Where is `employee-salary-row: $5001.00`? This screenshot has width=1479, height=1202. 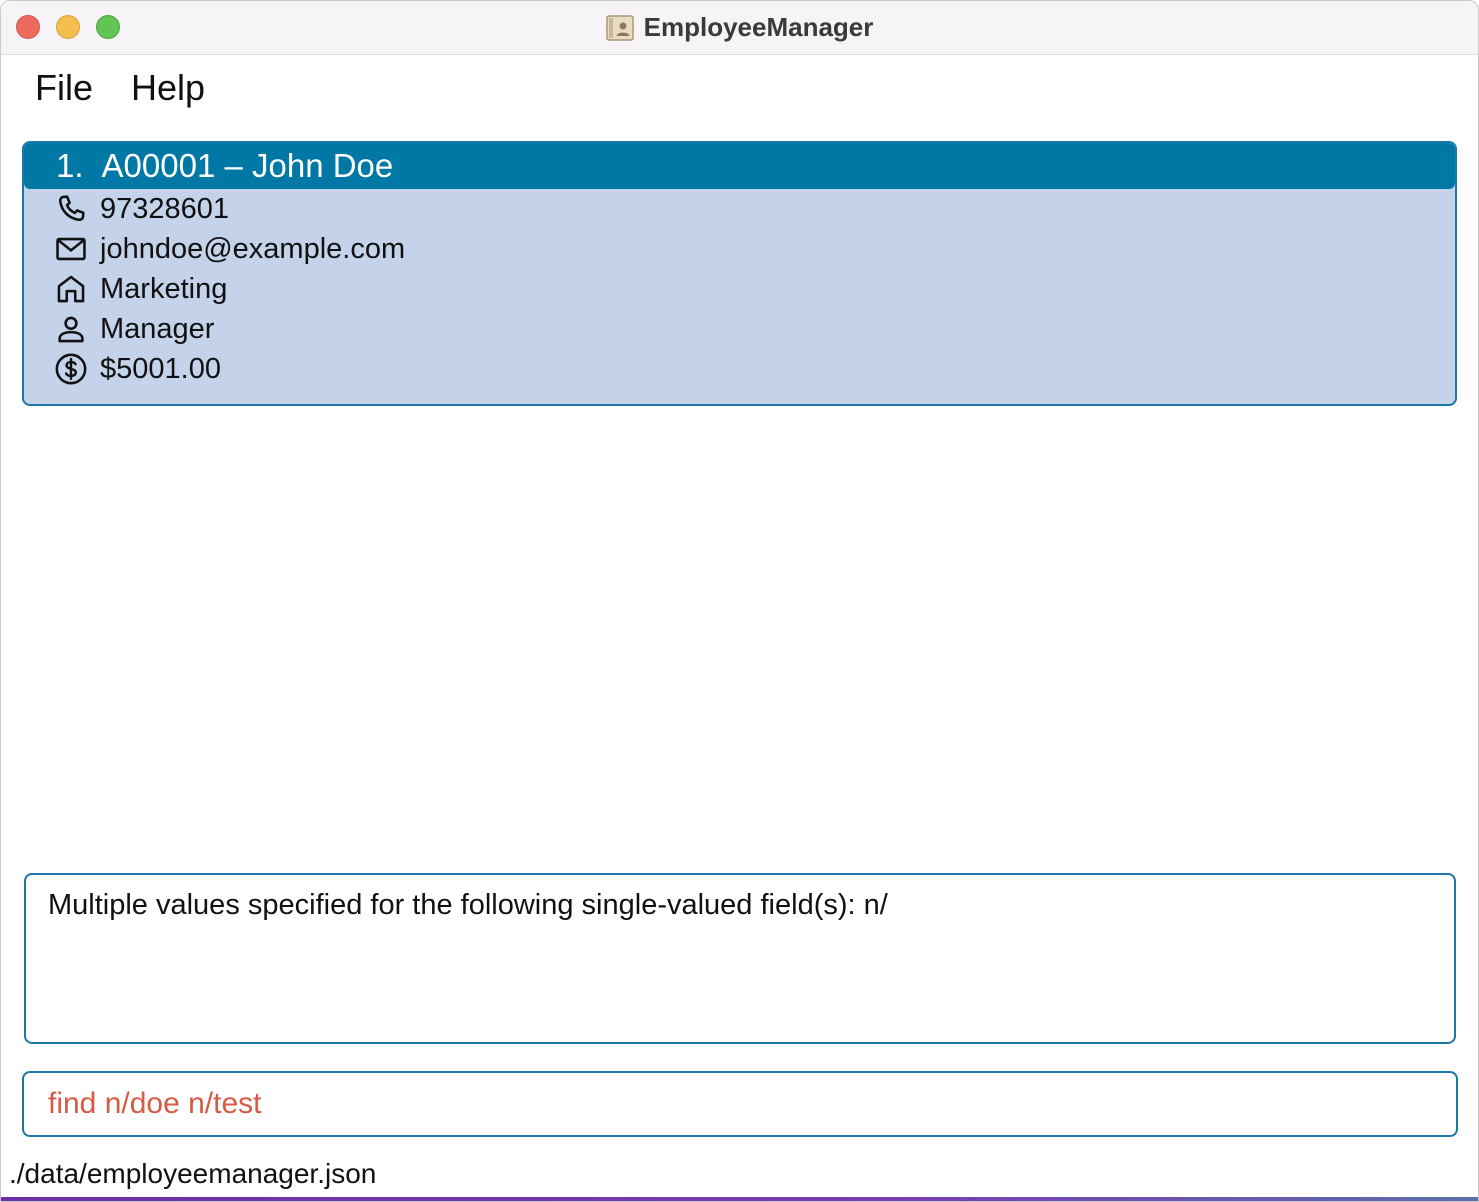 employee-salary-row: $5001.00 is located at coordinates (739, 369).